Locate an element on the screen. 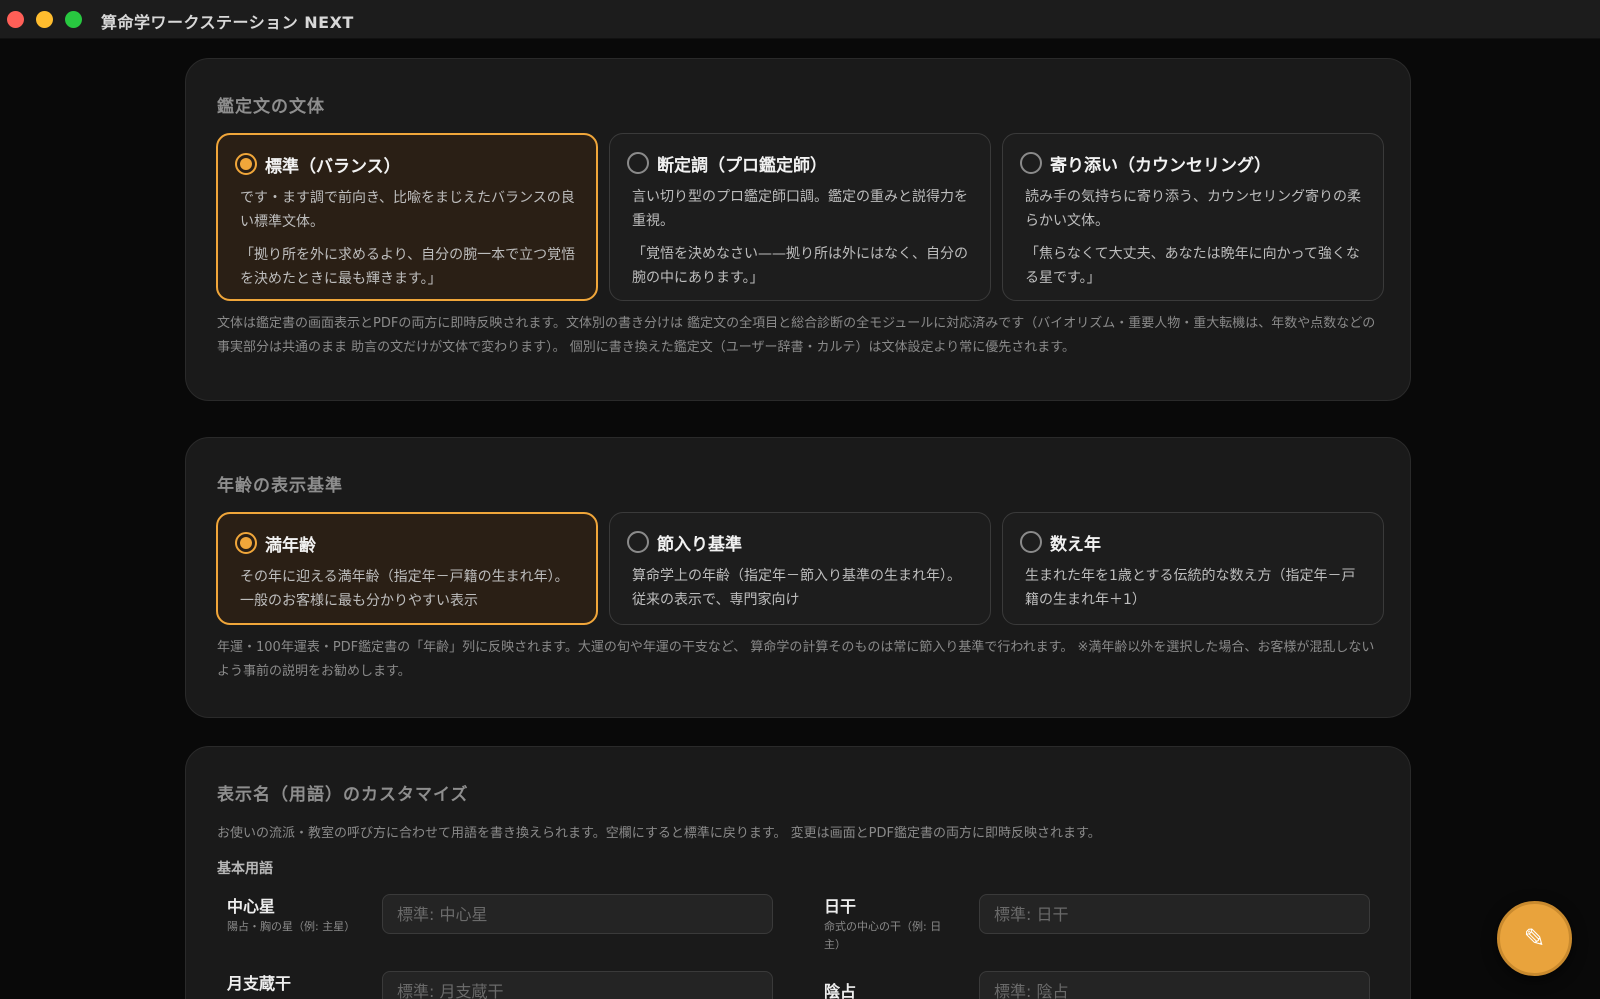 The width and height of the screenshot is (1600, 999). edit-fab-button: ✎ is located at coordinates (1534, 938).